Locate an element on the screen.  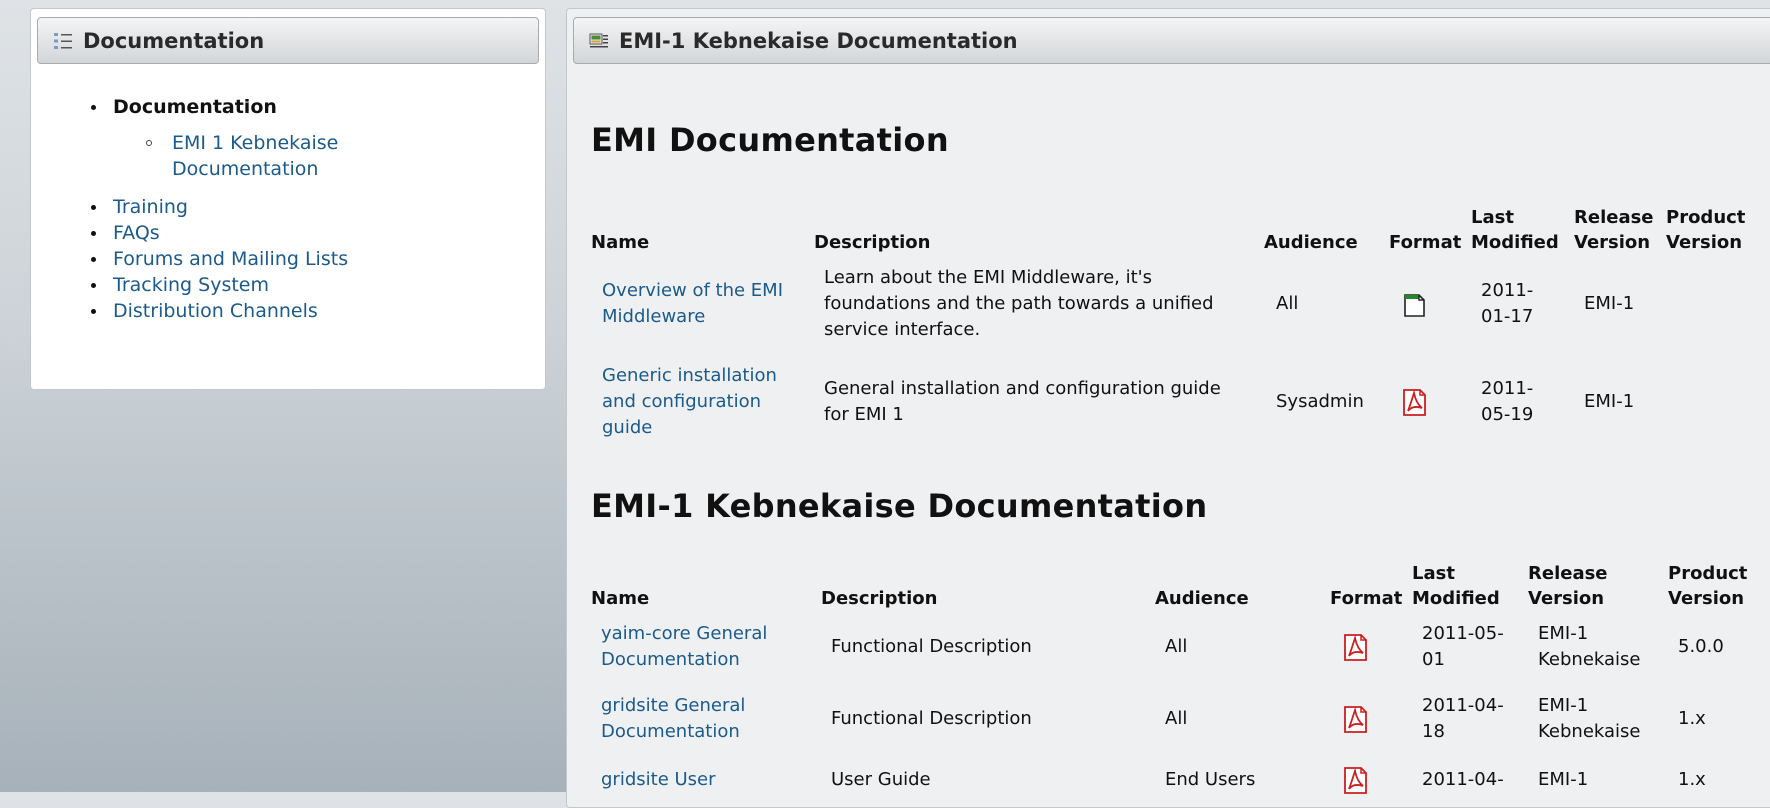
doc-link: yaim-core General Documentation is located at coordinates (701, 647).